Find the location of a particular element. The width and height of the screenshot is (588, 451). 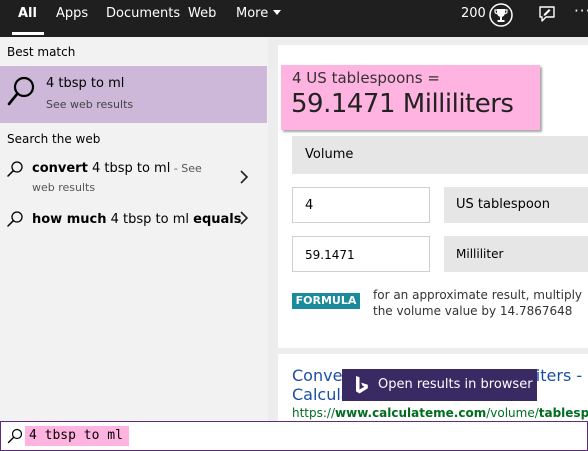

best-match-item: 4 tbsp to ml See web results is located at coordinates (133, 94).